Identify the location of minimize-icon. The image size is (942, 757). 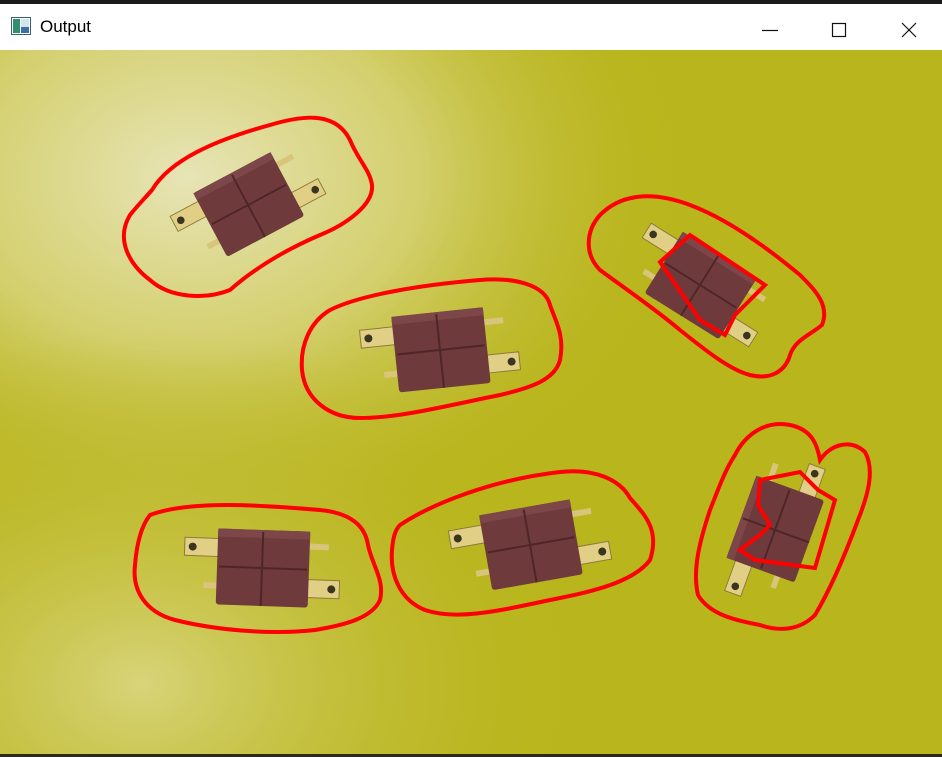
(770, 30).